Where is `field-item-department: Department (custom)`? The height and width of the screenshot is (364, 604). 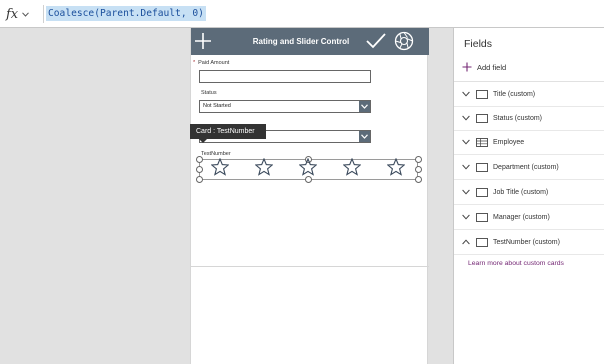
field-item-department: Department (custom) is located at coordinates (529, 168).